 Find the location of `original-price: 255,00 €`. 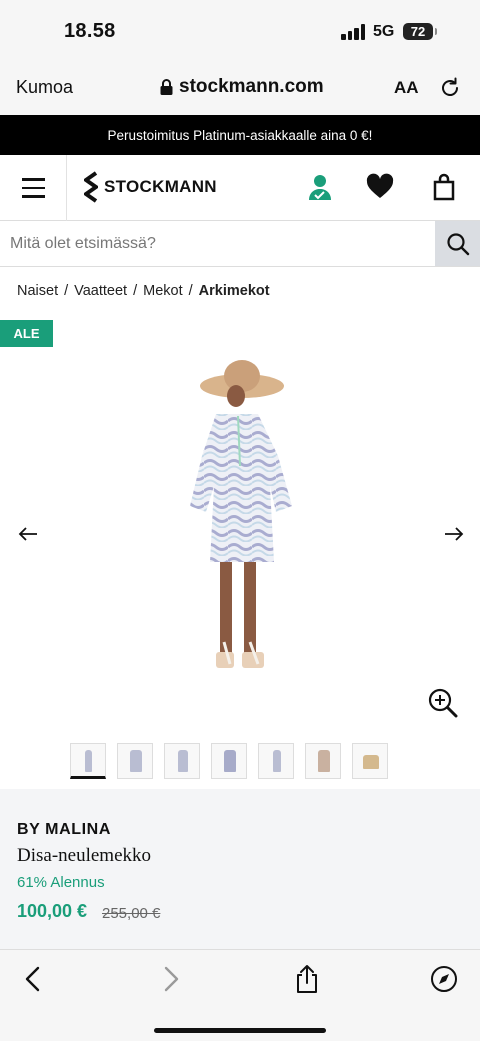

original-price: 255,00 € is located at coordinates (131, 913).